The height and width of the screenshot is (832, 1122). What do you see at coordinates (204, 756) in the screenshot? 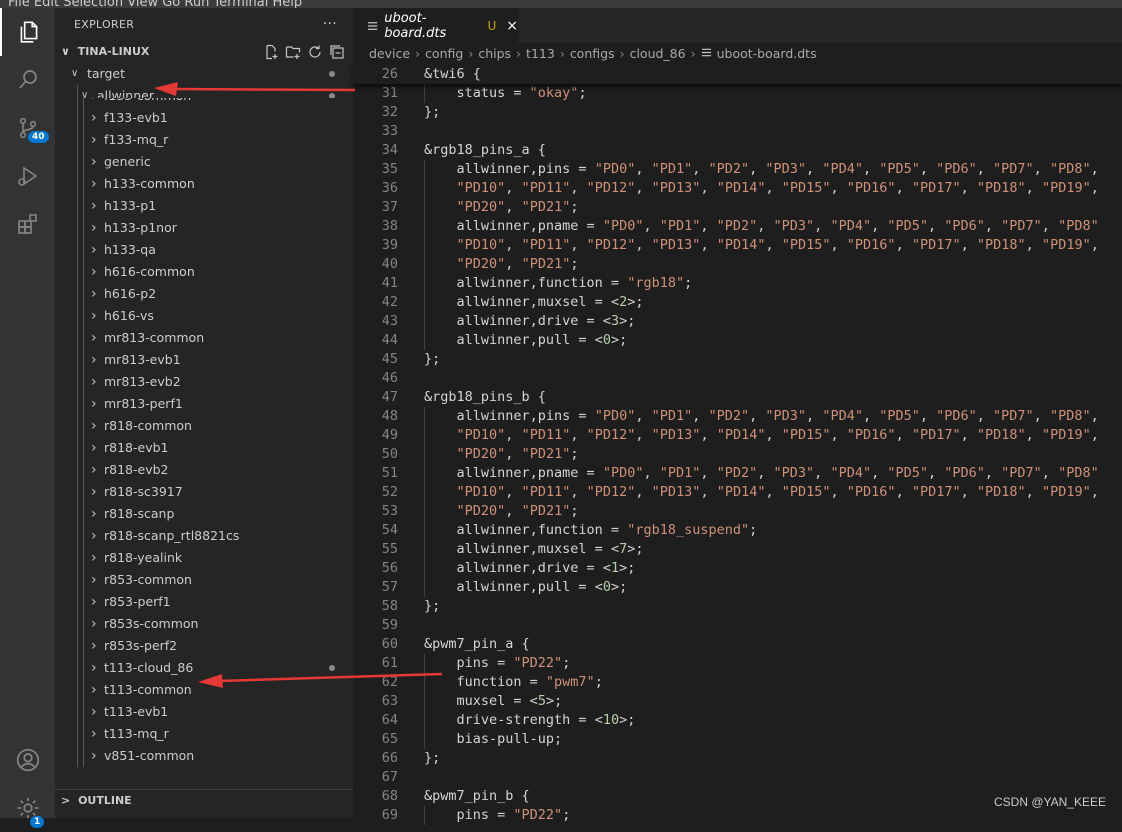
I see `tree-folder-v851-common: › v851-common` at bounding box center [204, 756].